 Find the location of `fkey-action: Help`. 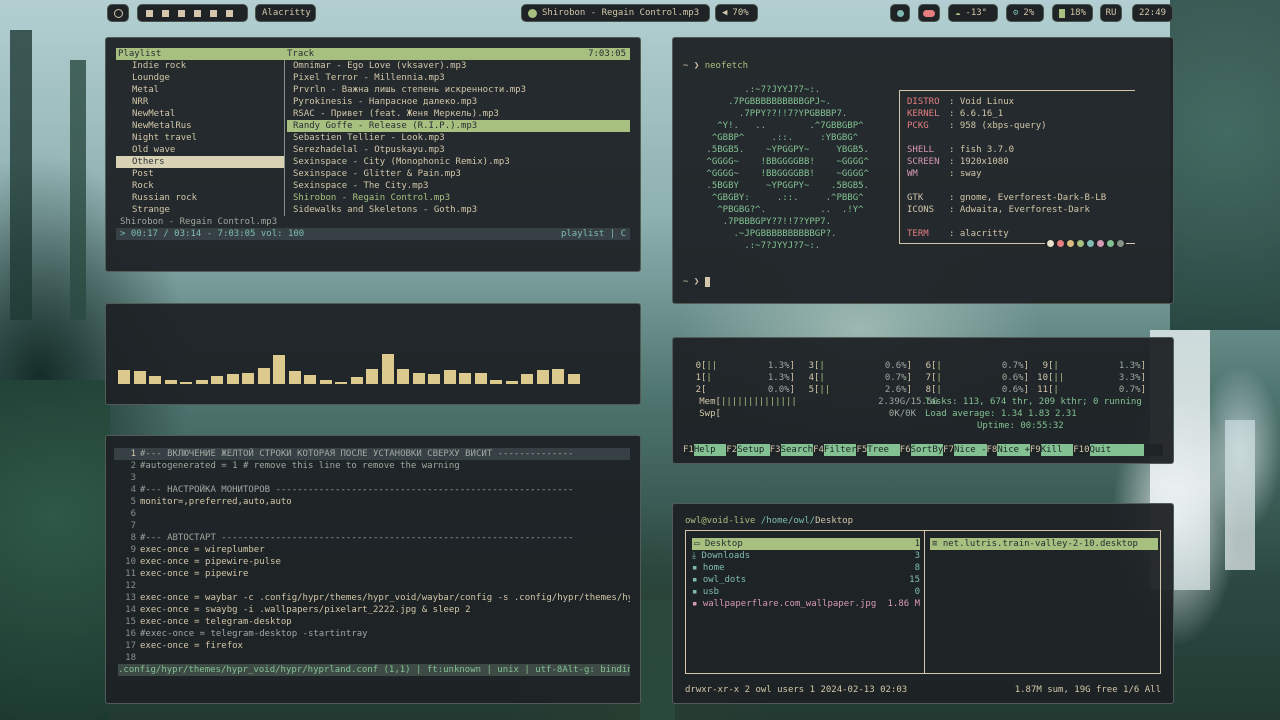

fkey-action: Help is located at coordinates (710, 450).